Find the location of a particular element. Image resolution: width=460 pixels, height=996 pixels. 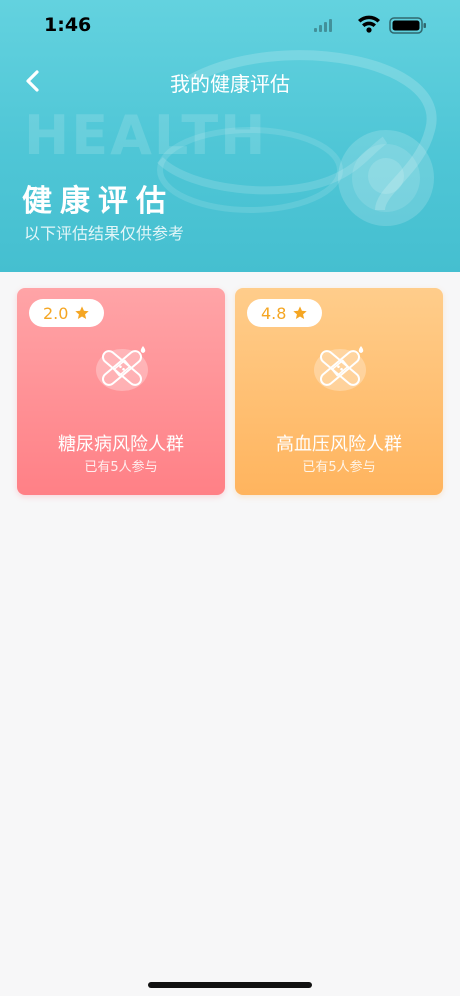

wifi-icon is located at coordinates (369, 24).